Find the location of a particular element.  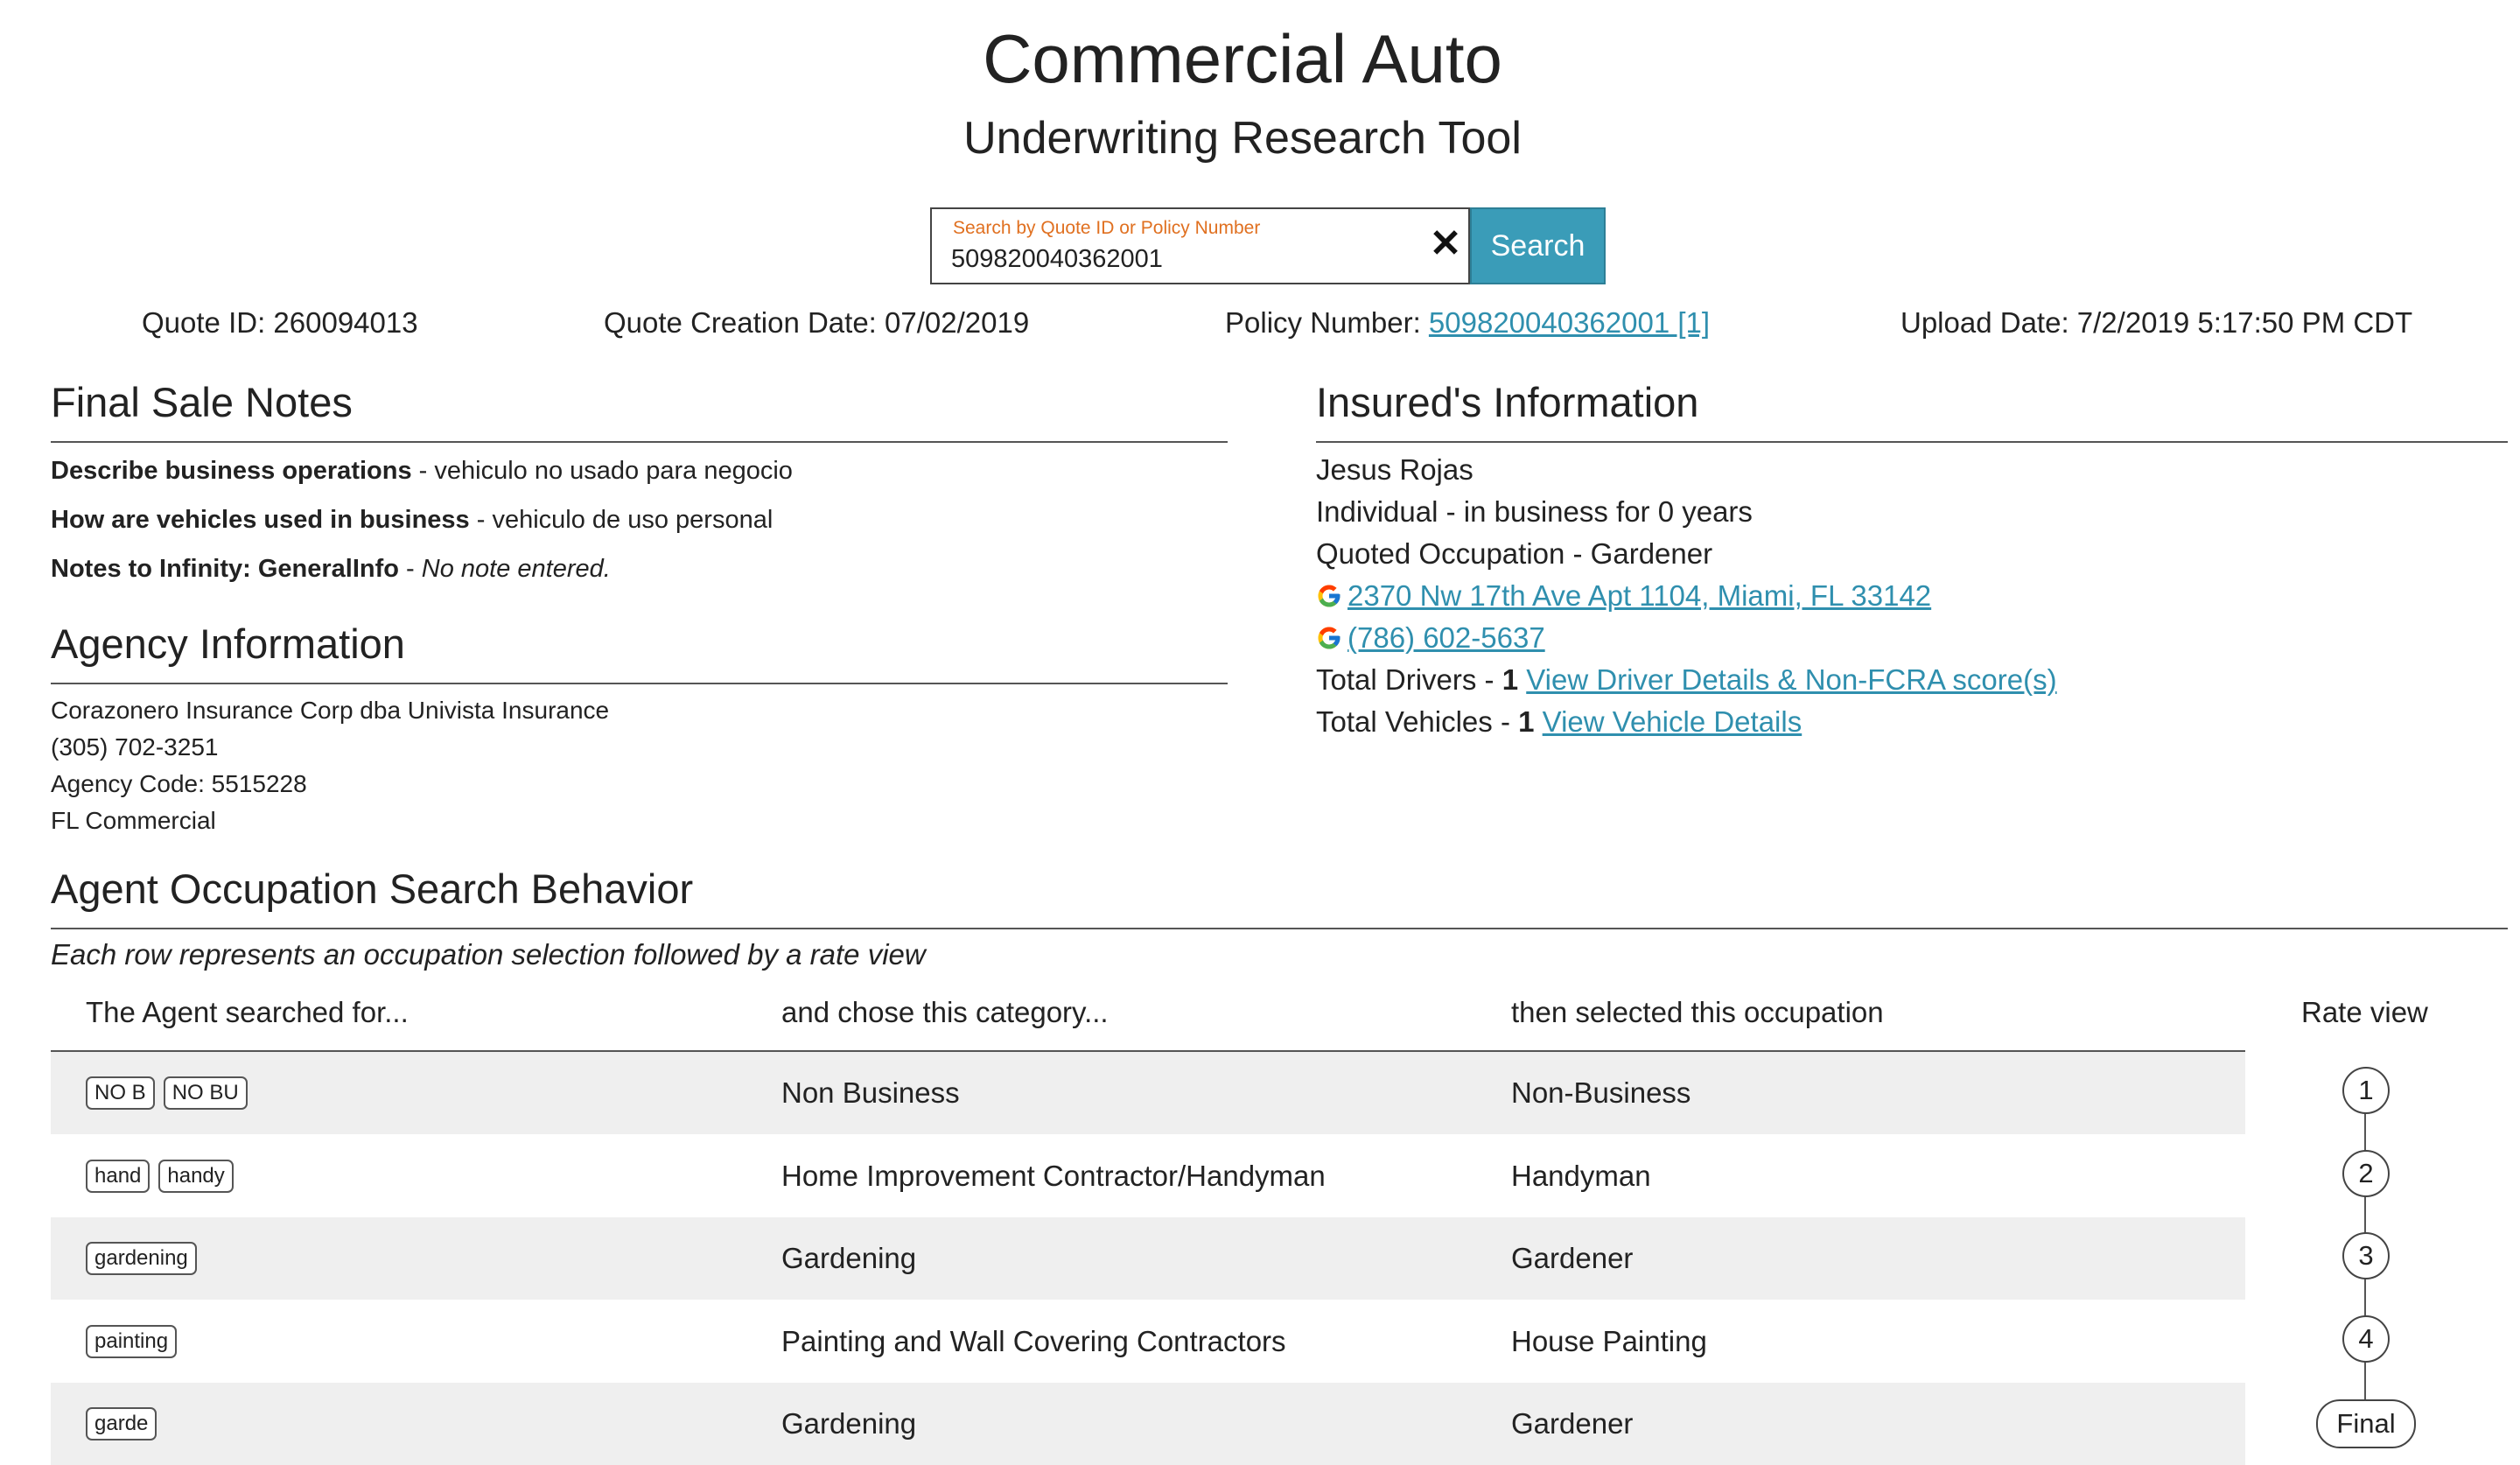

upload-date: Upload Date: 7/2/2019 5:17:50 PM CDT is located at coordinates (2156, 322).